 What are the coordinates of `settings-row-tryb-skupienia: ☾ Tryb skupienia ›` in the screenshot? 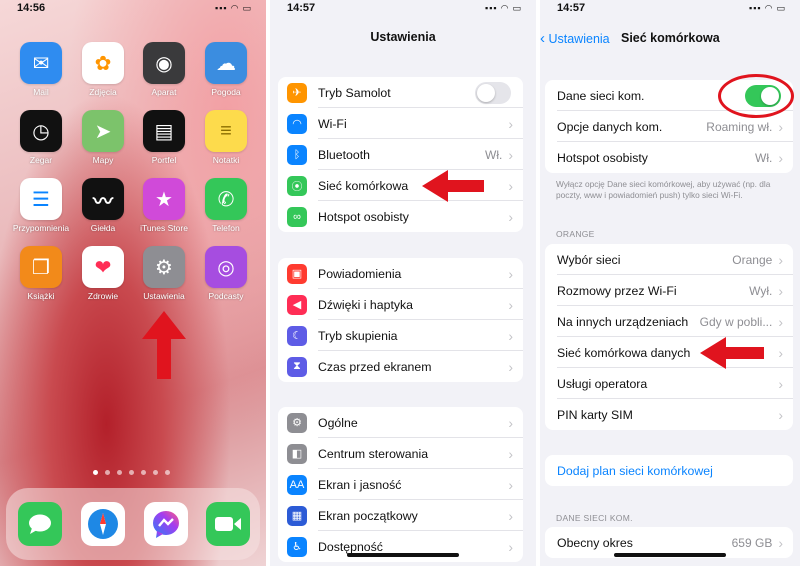 It's located at (400, 335).